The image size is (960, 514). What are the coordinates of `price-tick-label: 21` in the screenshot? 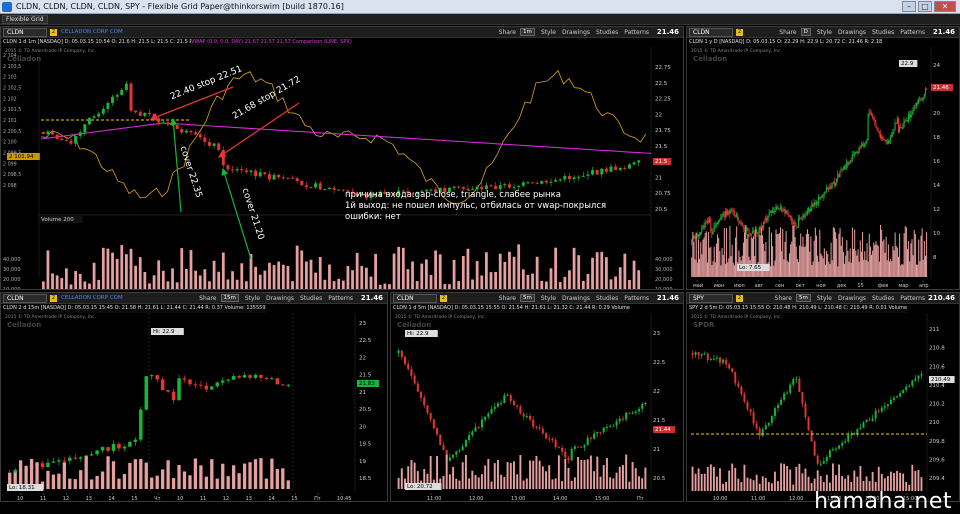 It's located at (656, 450).